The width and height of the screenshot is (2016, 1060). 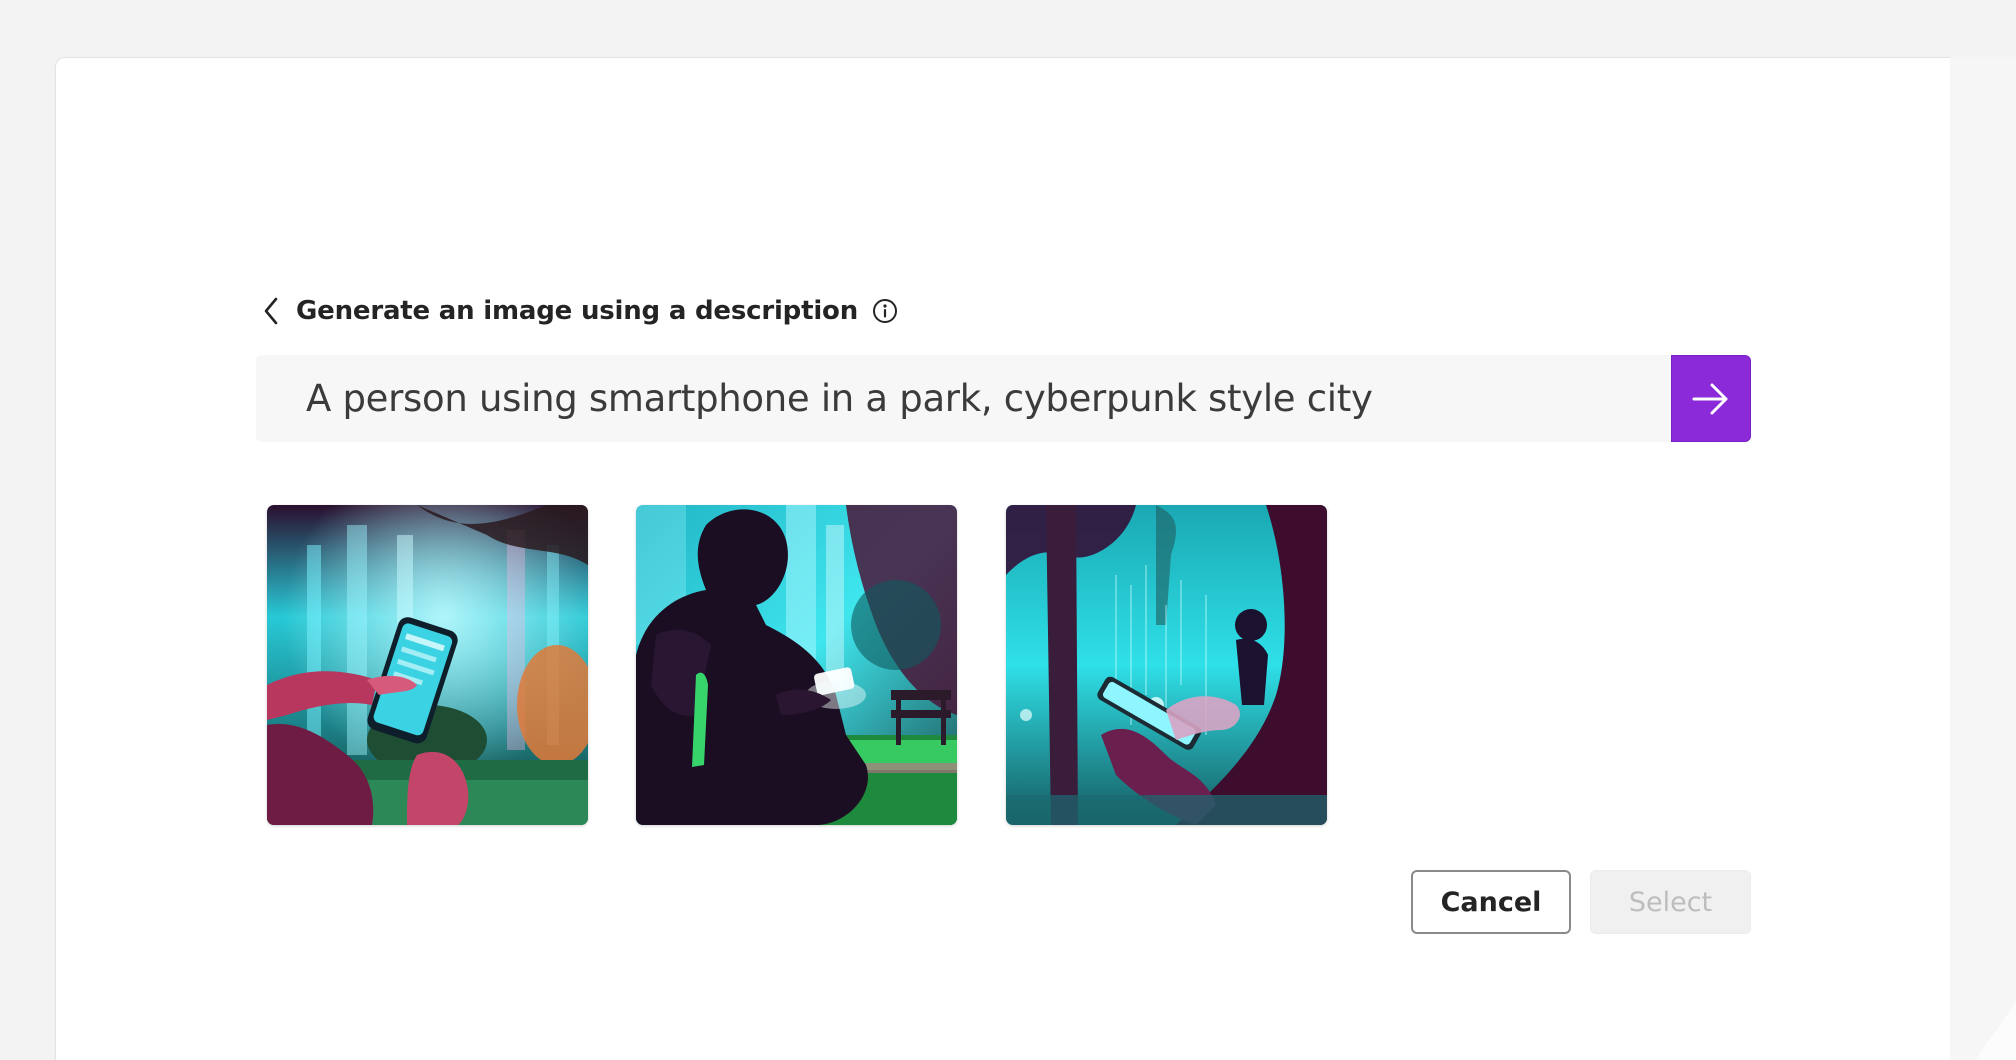 I want to click on image-phone-tree-park, so click(x=1166, y=665).